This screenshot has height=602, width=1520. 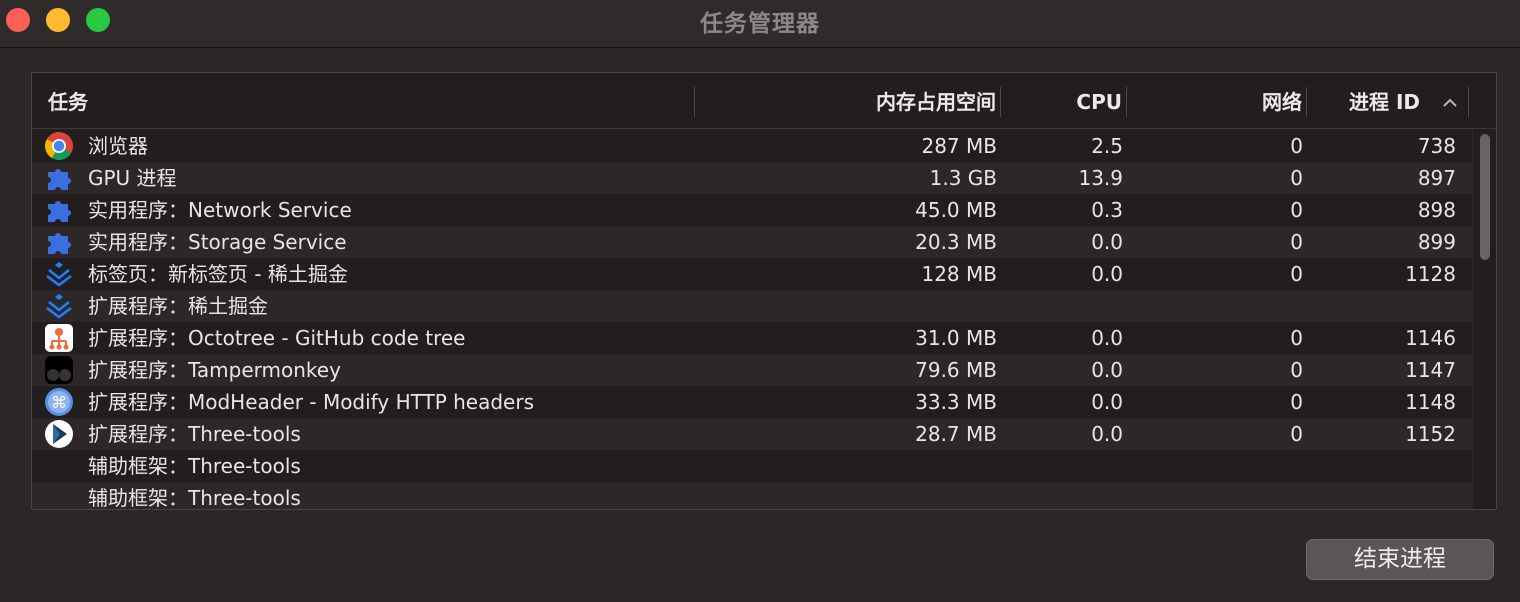 What do you see at coordinates (1107, 146) in the screenshot?
I see `cpu-value: 2.5` at bounding box center [1107, 146].